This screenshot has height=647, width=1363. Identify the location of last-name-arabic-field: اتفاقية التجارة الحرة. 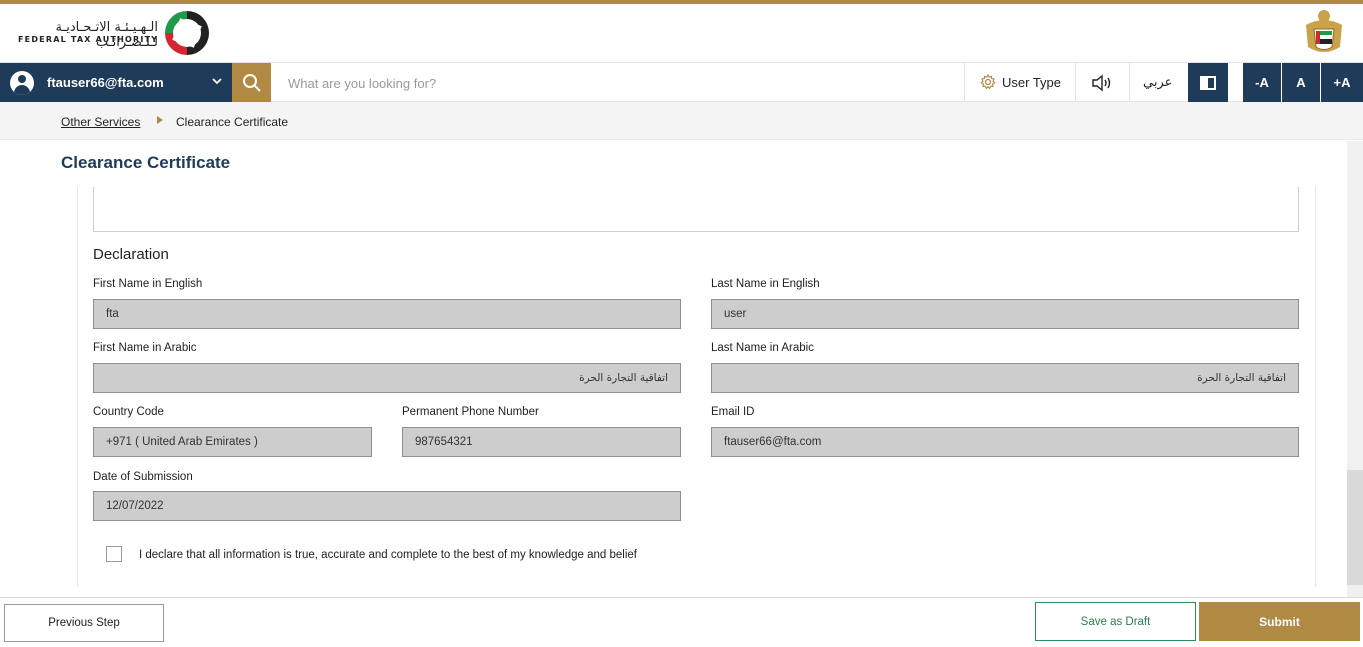
(1005, 378).